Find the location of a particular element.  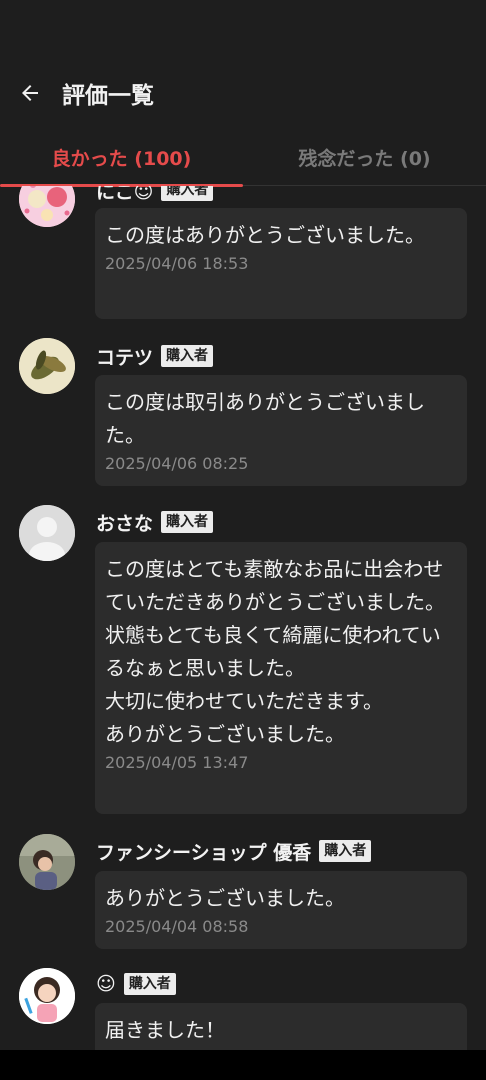

system-navigation-bar is located at coordinates (243, 1065).